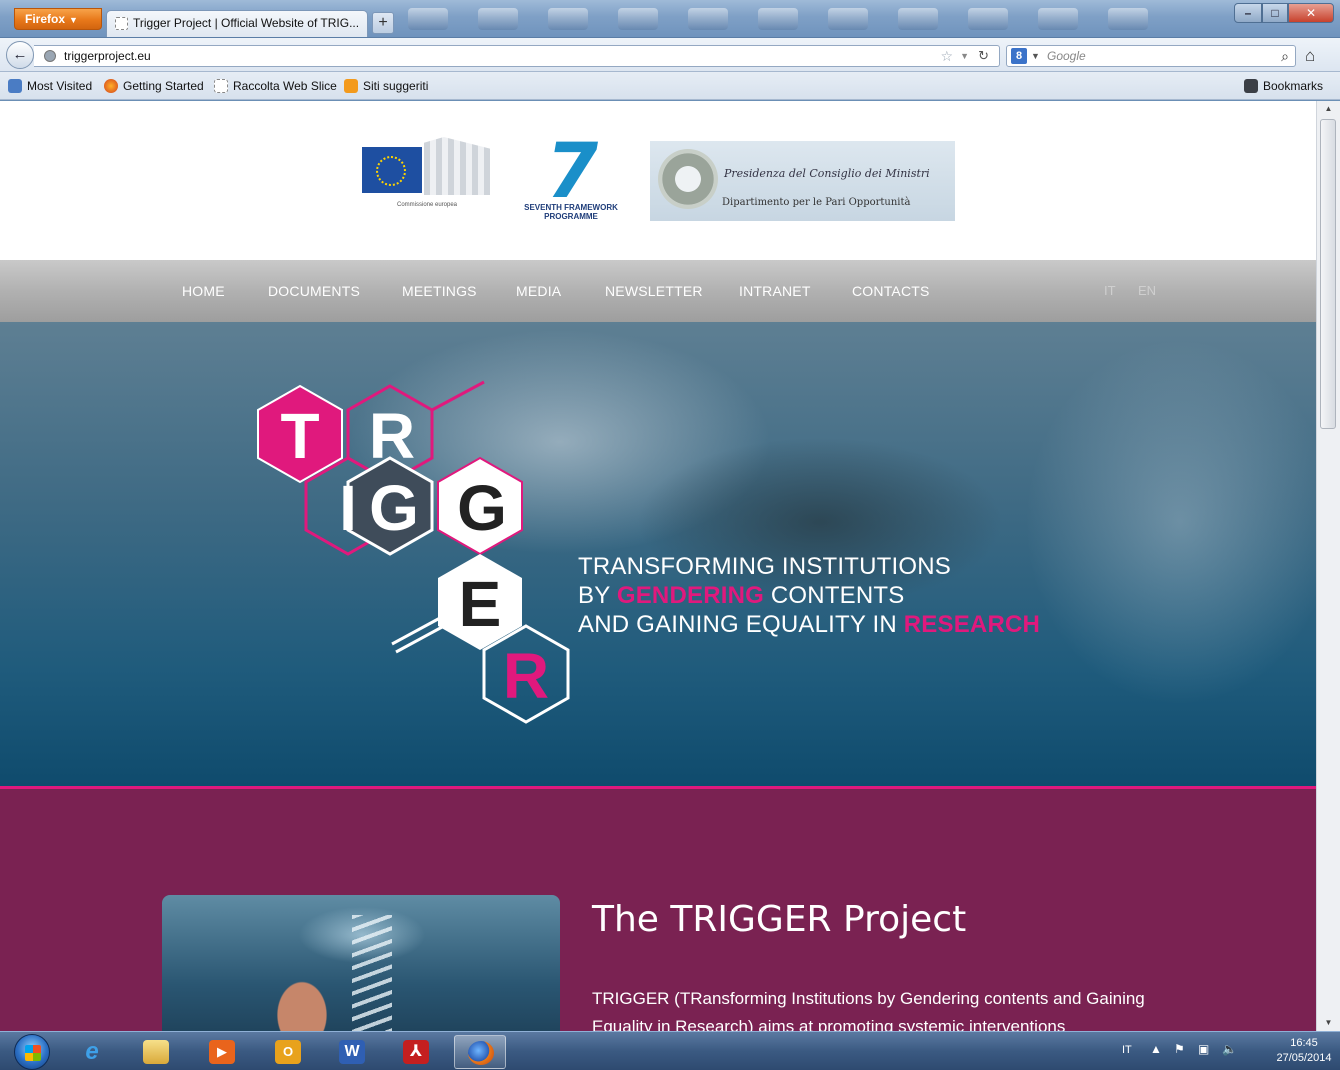  I want to click on taskbar-acrobat: ⅄, so click(416, 1052).